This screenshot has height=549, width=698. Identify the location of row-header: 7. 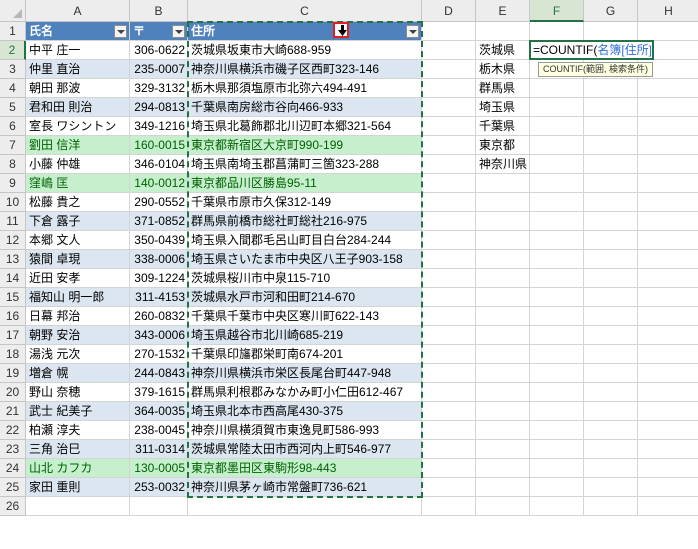
(13, 145).